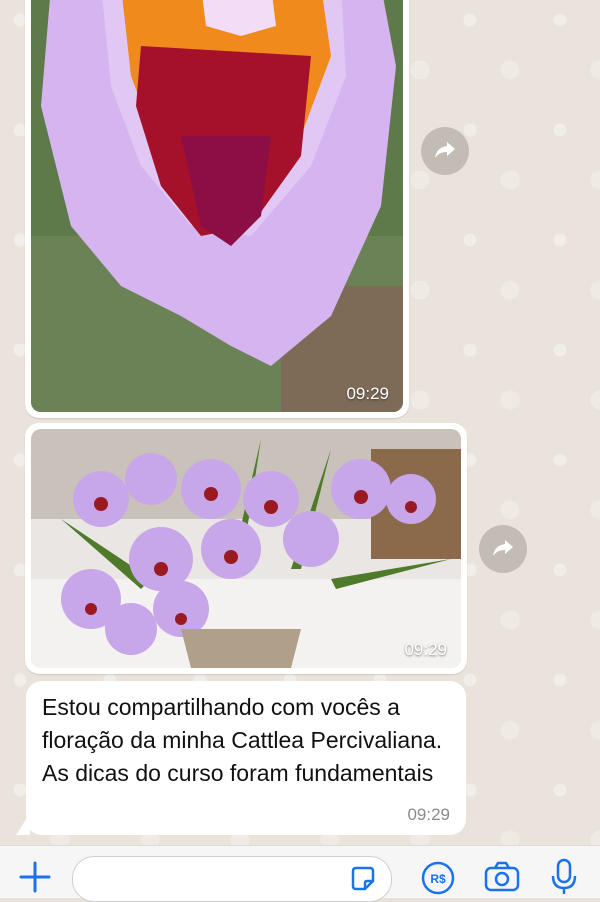 This screenshot has width=600, height=902. What do you see at coordinates (564, 877) in the screenshot?
I see `microphone-icon` at bounding box center [564, 877].